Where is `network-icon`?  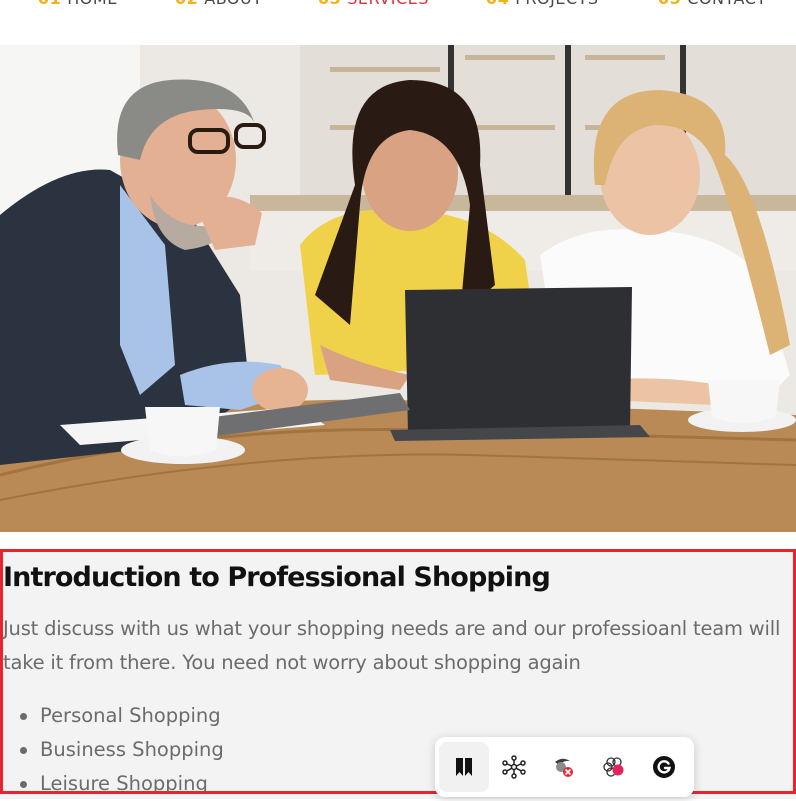
network-icon is located at coordinates (514, 767).